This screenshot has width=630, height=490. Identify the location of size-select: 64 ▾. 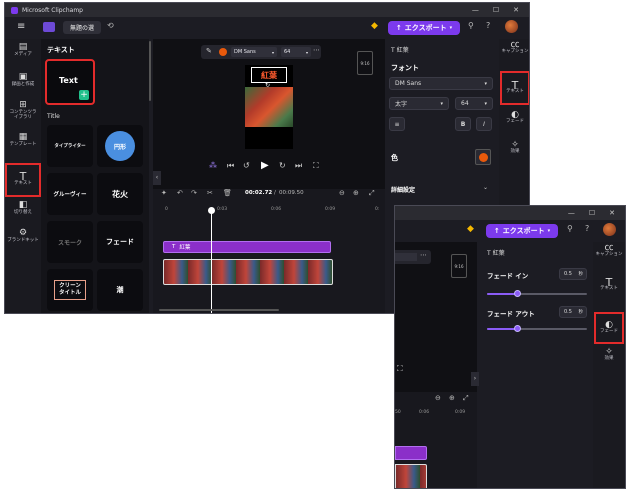
(296, 52).